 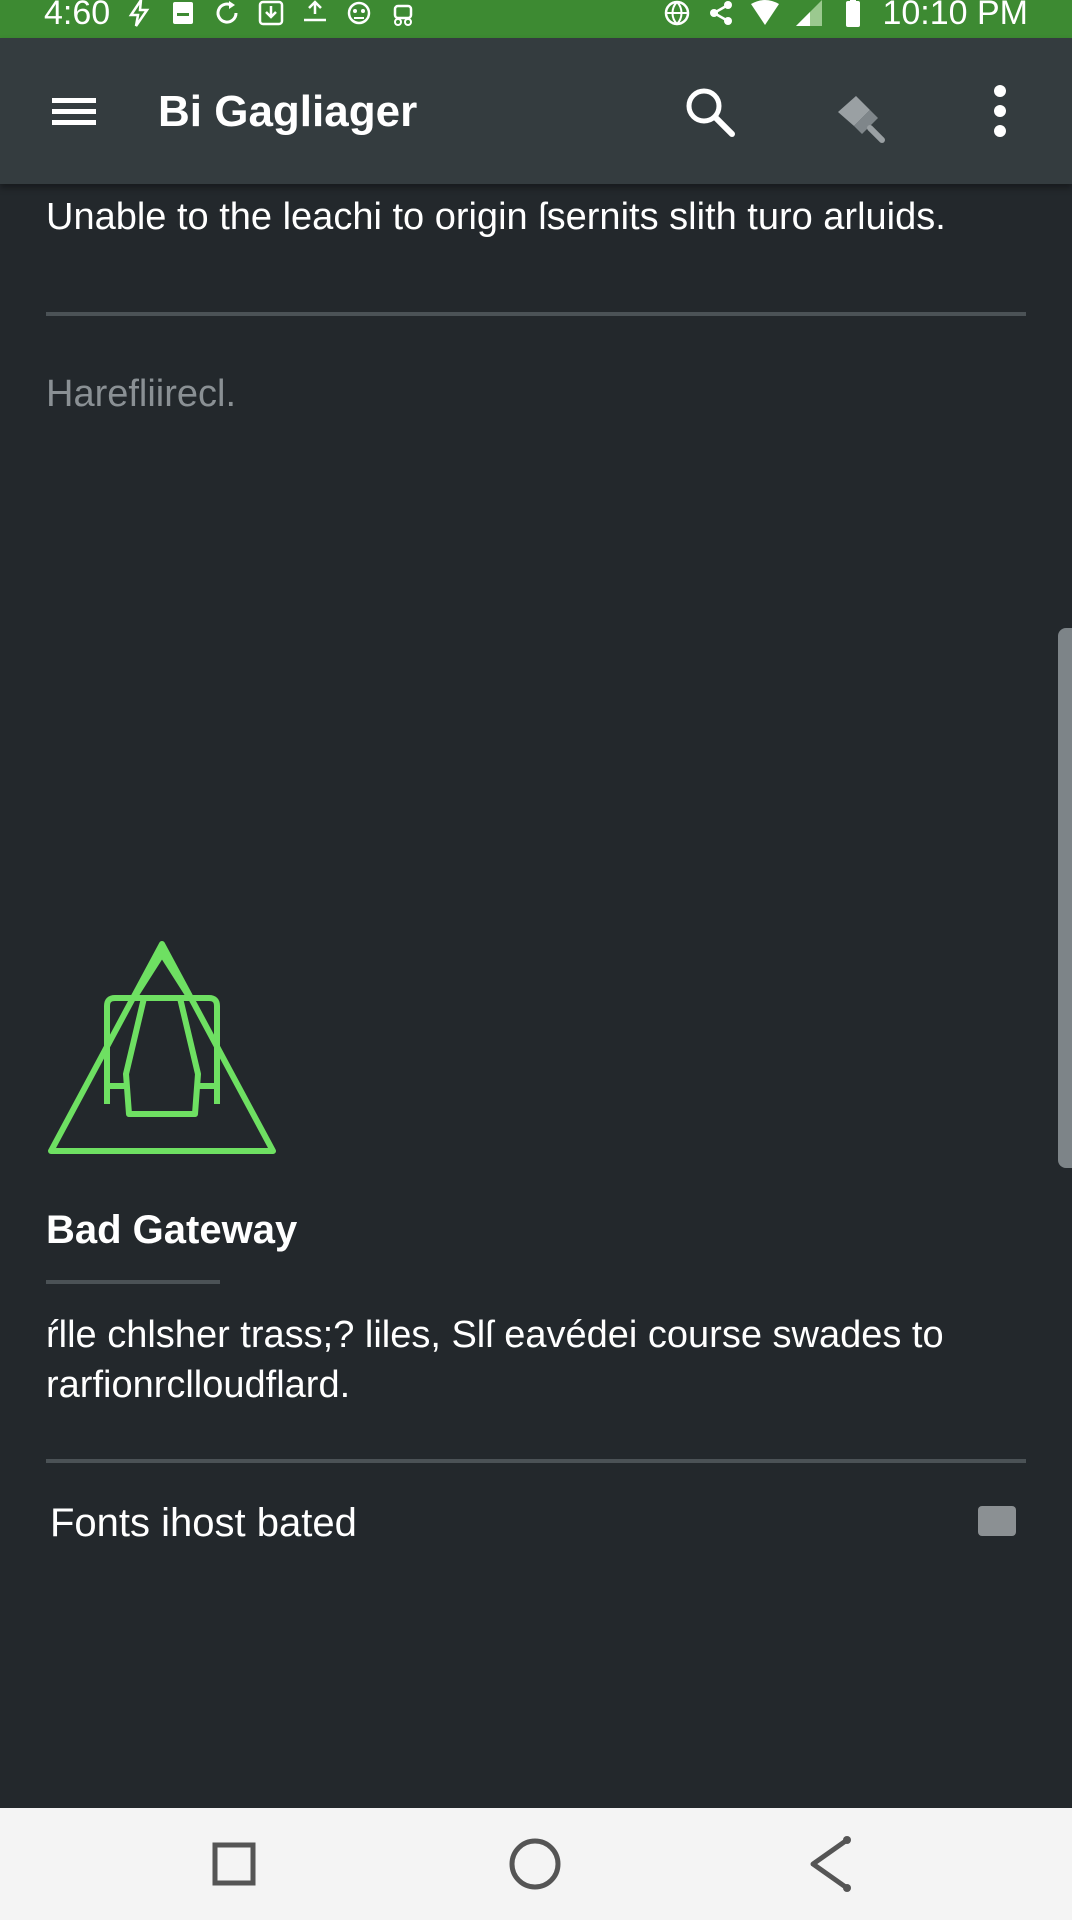 What do you see at coordinates (853, 14) in the screenshot?
I see `battery-icon` at bounding box center [853, 14].